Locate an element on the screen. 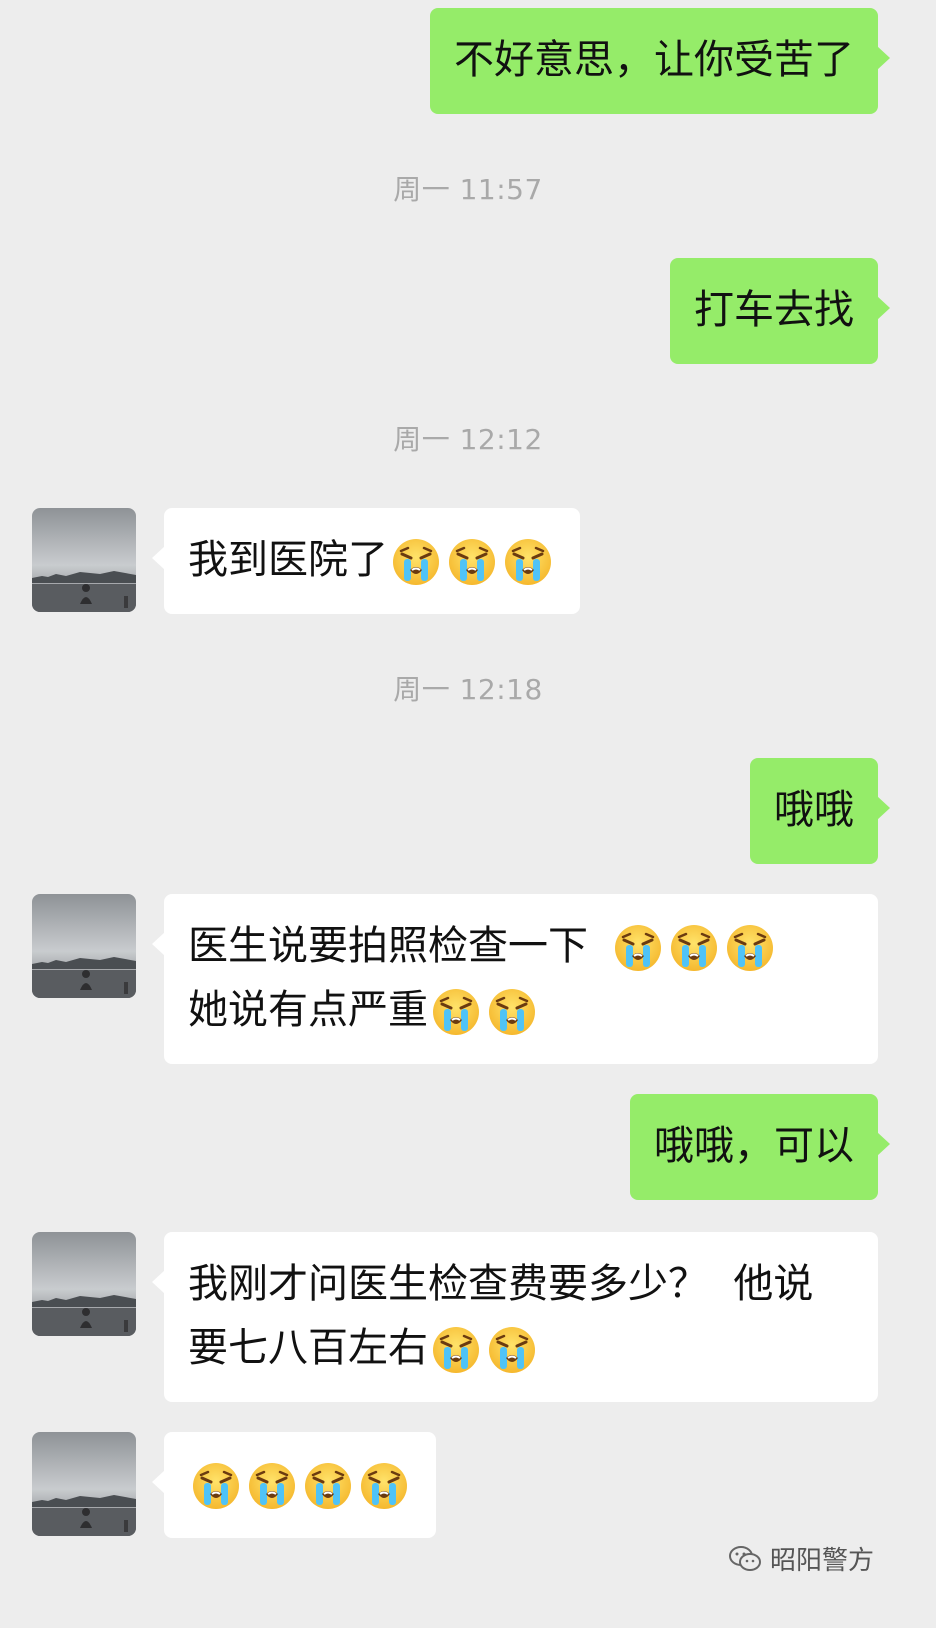 The width and height of the screenshot is (936, 1628). my-message-bubble: 不好意思，让你受苦了 is located at coordinates (660, 61).